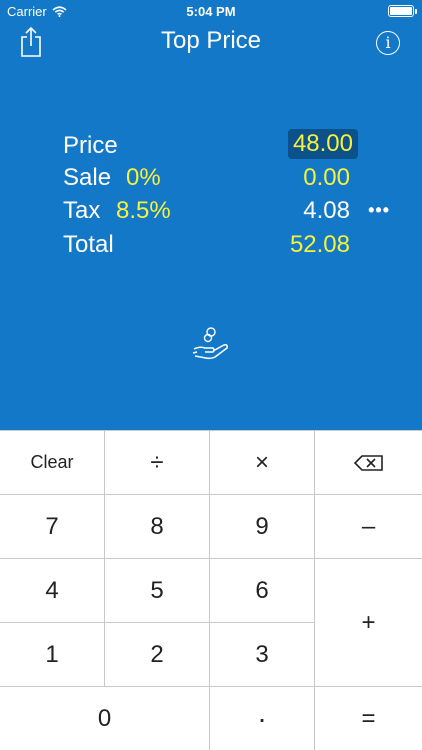 Image resolution: width=422 pixels, height=750 pixels. I want to click on battery-icon, so click(401, 11).